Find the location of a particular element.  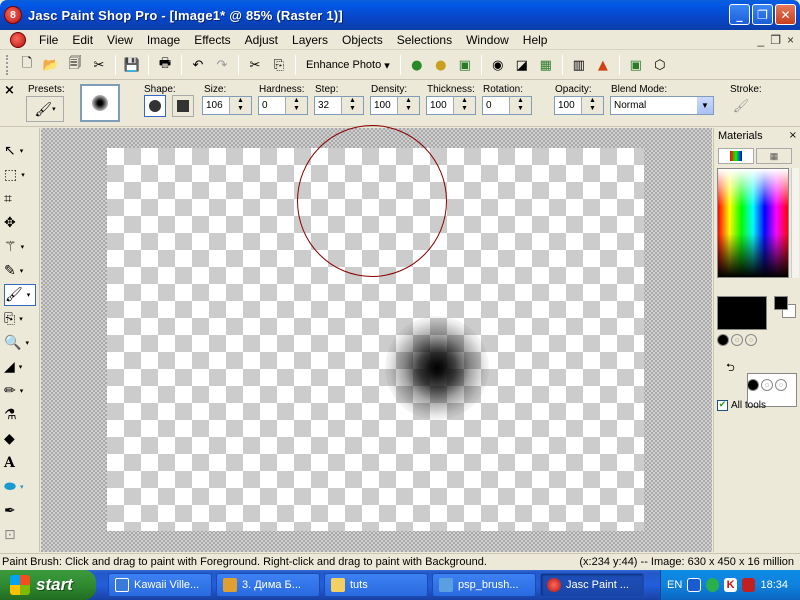

magic-wand-icon: ⚚ ▾ is located at coordinates (20, 247).